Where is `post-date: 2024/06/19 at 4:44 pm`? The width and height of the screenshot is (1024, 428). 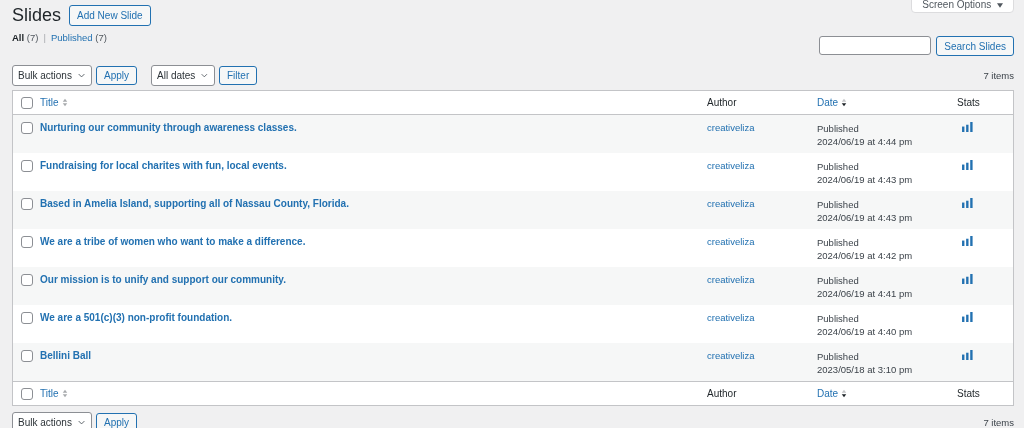
post-date: 2024/06/19 at 4:44 pm is located at coordinates (865, 141).